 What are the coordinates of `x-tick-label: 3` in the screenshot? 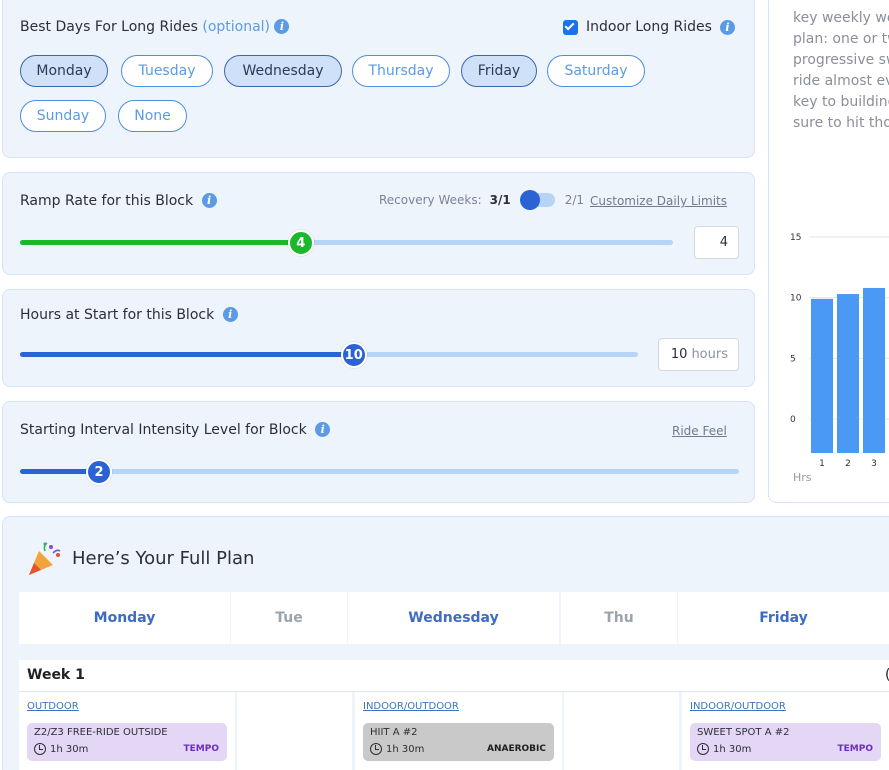 It's located at (874, 464).